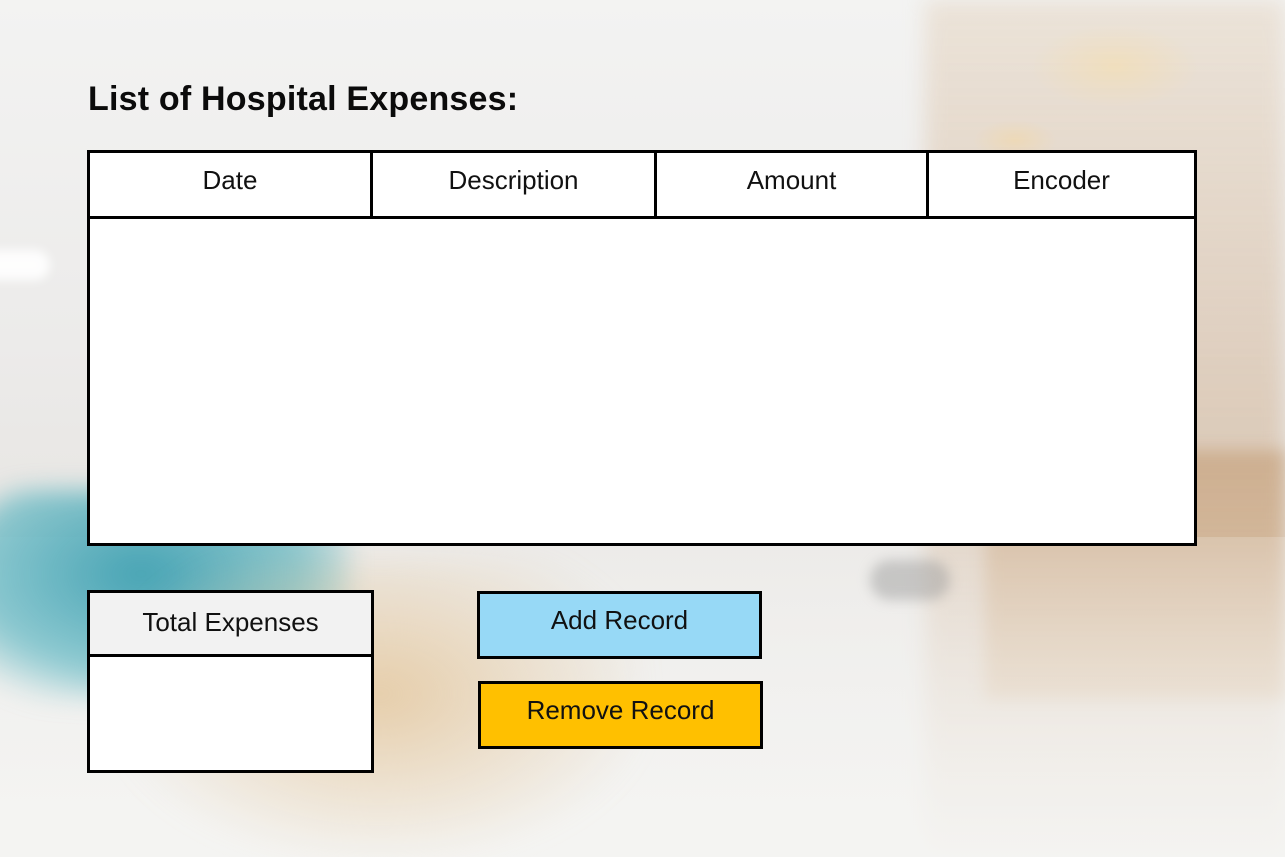 This screenshot has height=857, width=1285. I want to click on table-header-row: Date Description Amount Encoder, so click(642, 186).